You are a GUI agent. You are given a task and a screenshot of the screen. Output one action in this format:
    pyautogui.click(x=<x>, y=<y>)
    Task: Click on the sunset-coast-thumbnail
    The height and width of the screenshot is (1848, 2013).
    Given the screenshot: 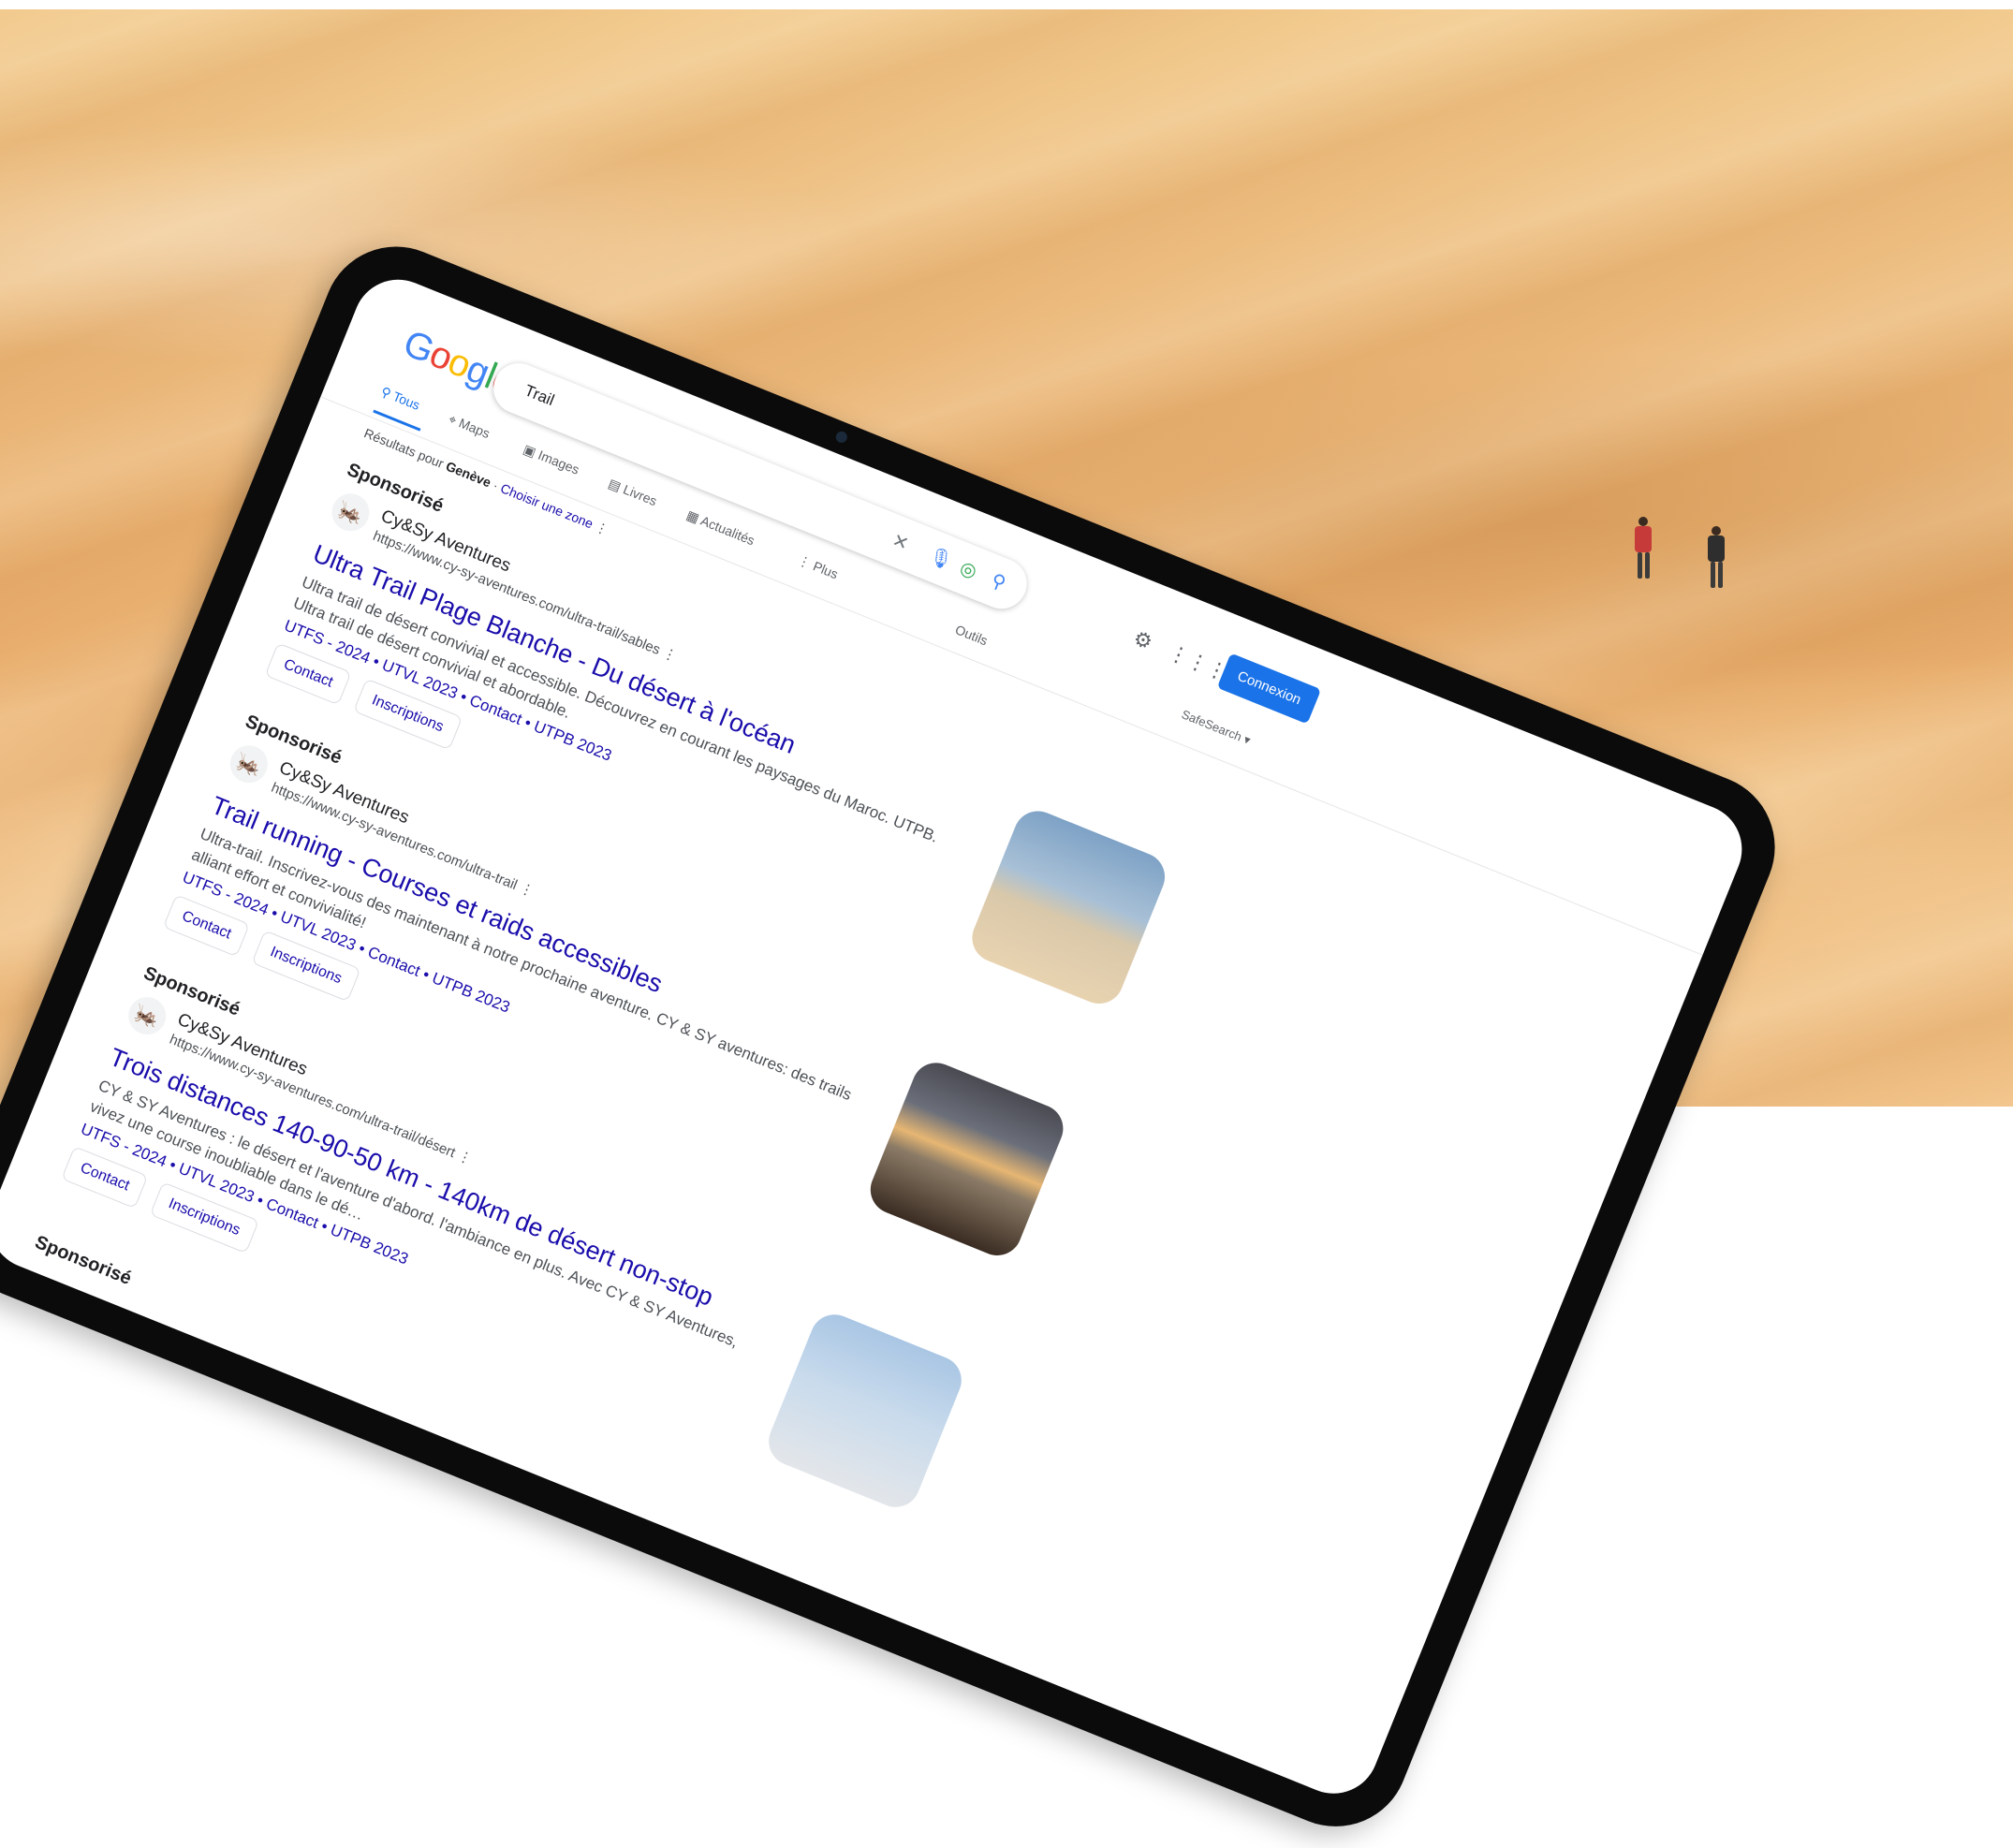 What is the action you would take?
    pyautogui.click(x=966, y=1159)
    